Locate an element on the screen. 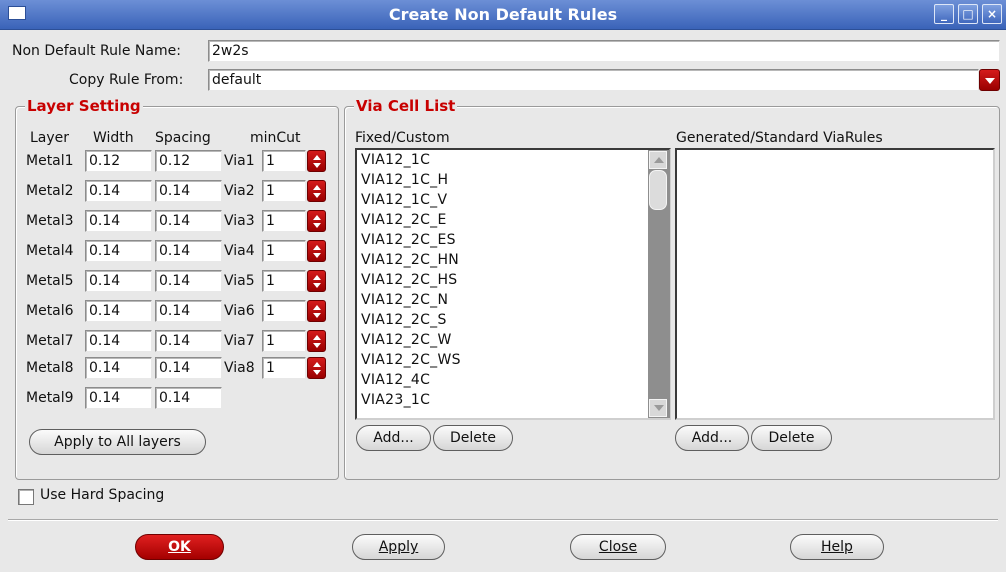 This screenshot has width=1006, height=572. layer-setting-title: Layer Setting is located at coordinates (84, 106).